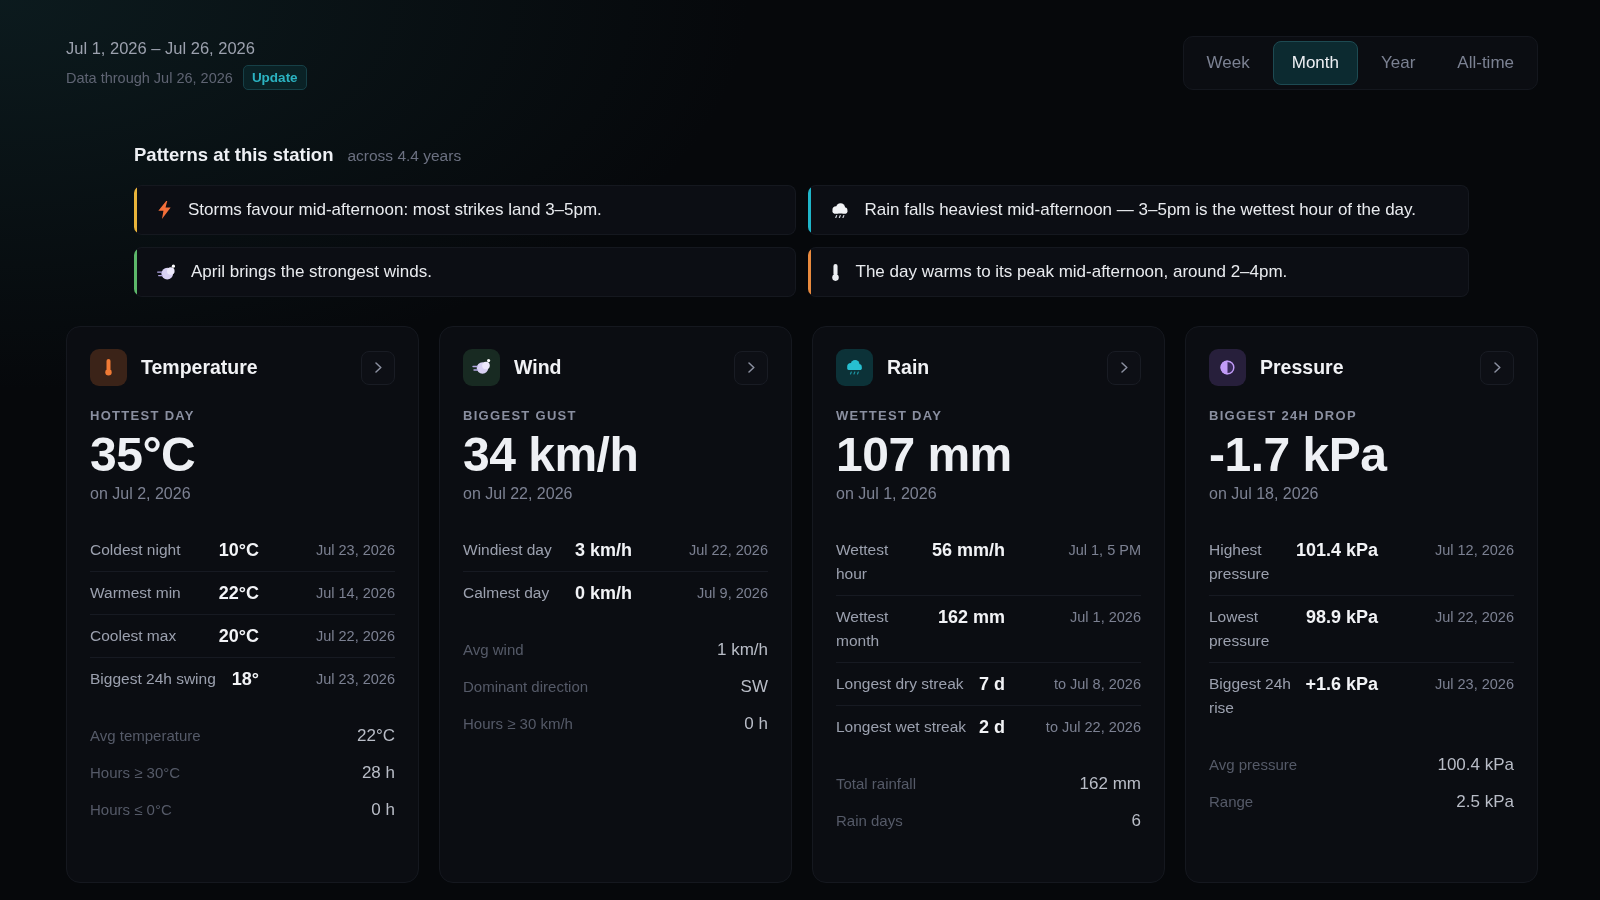 The width and height of the screenshot is (1600, 900). I want to click on card-title: Rain, so click(909, 367).